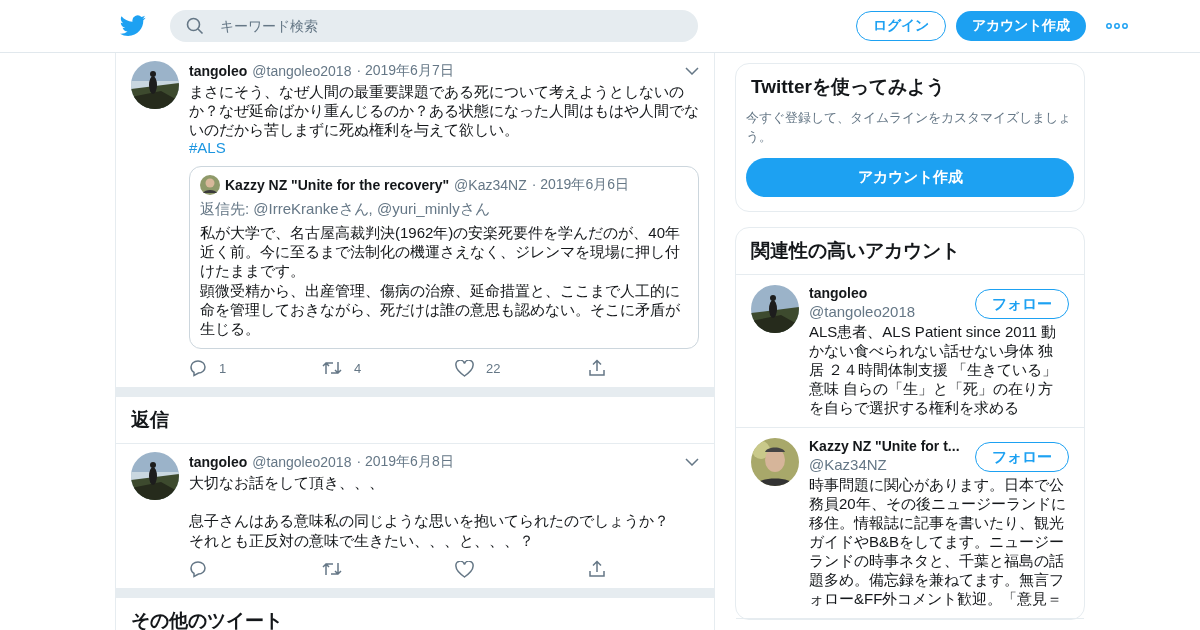 This screenshot has height=630, width=1200. What do you see at coordinates (936, 541) in the screenshot?
I see `account-bio: ガイドやB&Bをしてます。ニュージー` at bounding box center [936, 541].